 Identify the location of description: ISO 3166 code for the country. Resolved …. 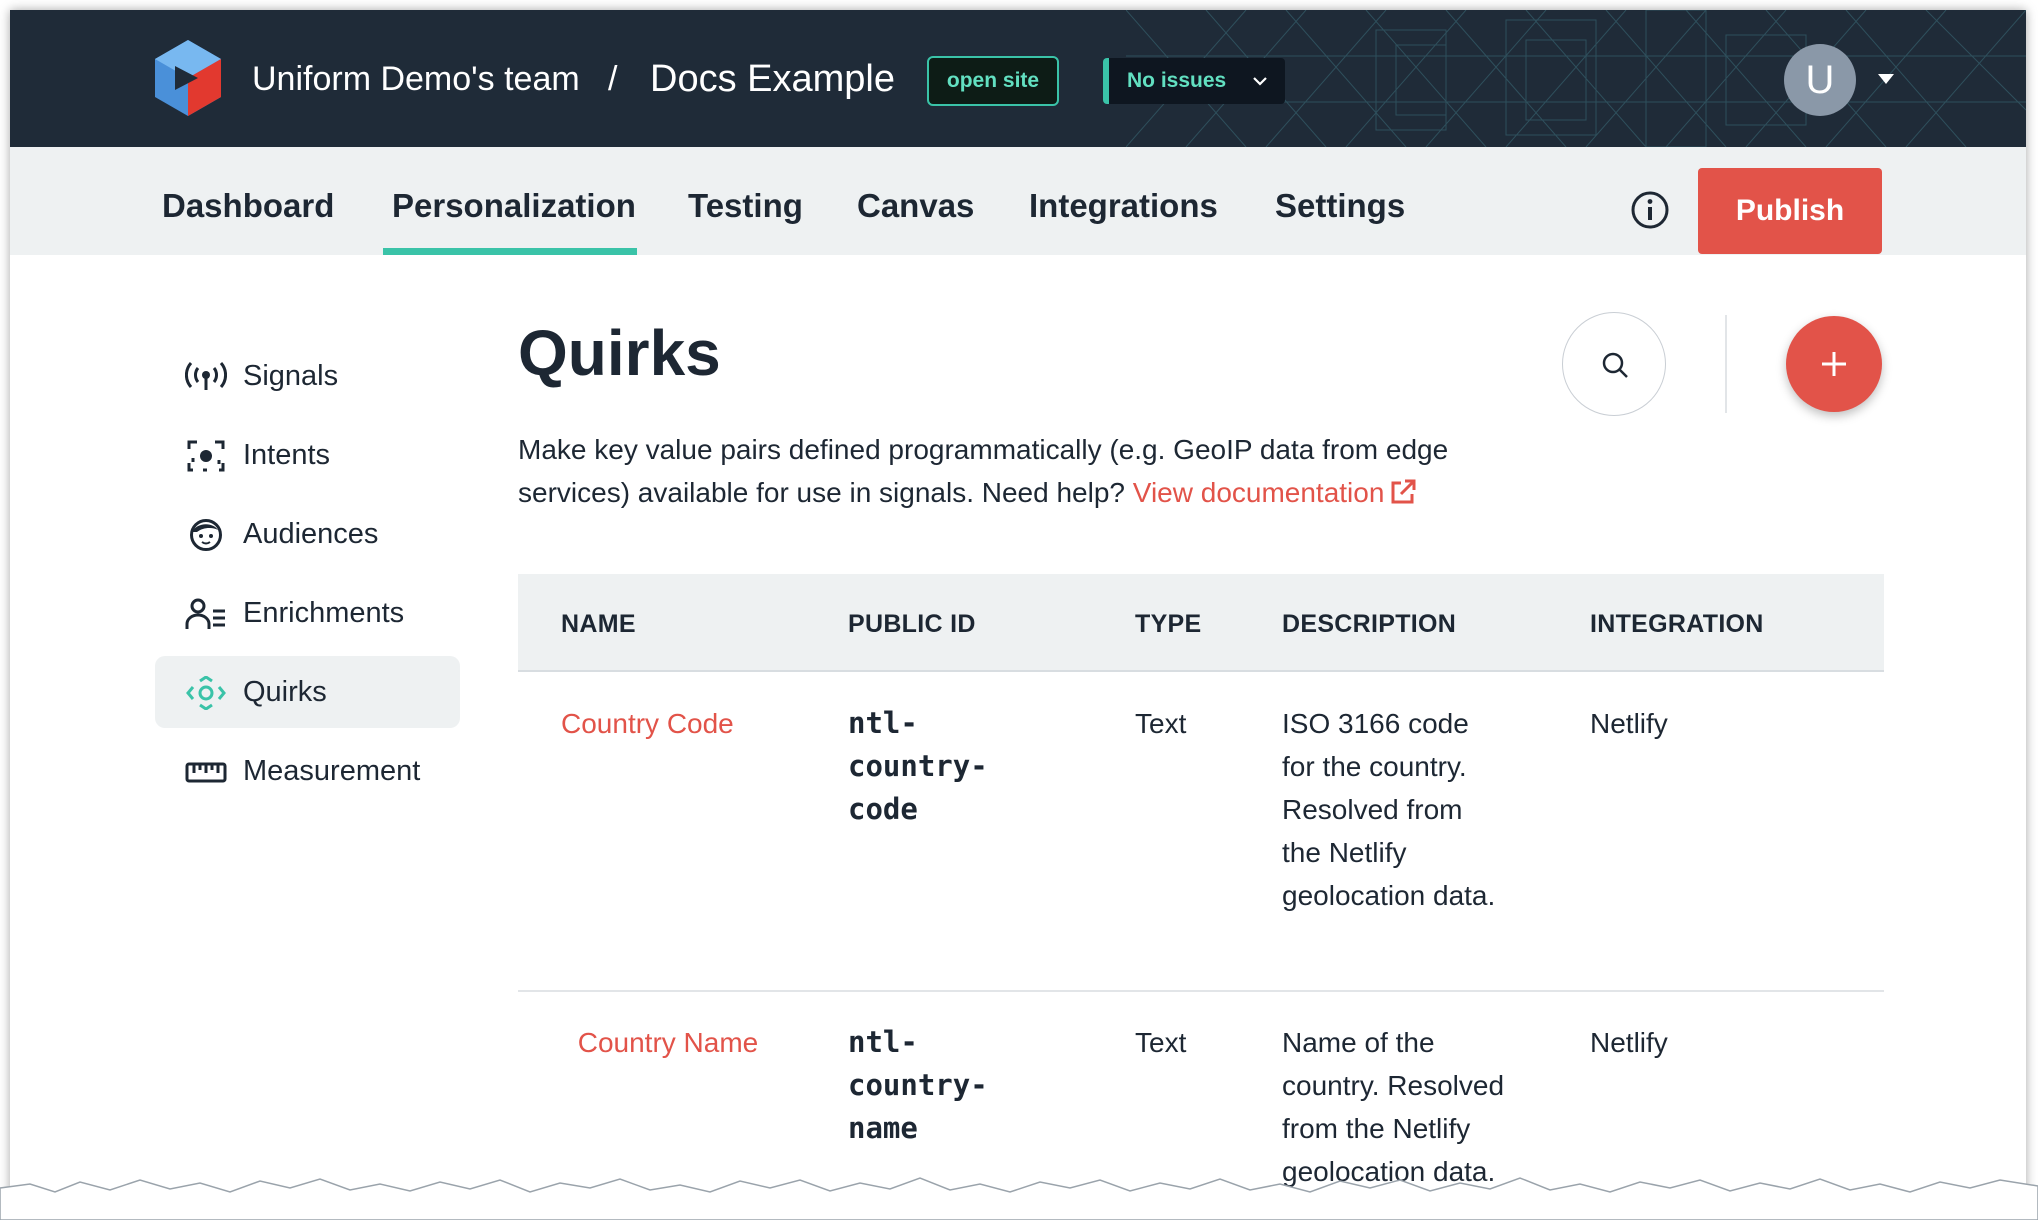
(1389, 809).